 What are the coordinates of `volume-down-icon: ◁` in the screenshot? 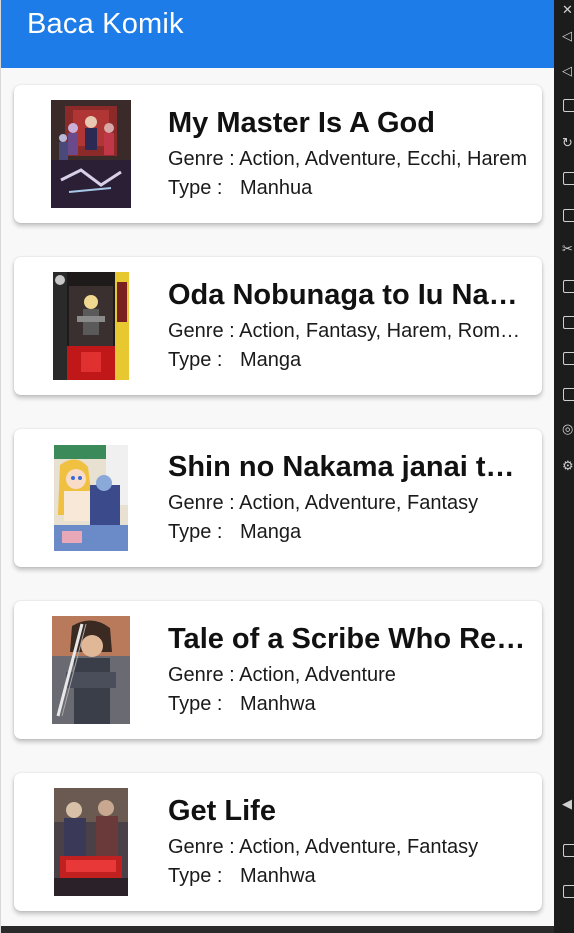 It's located at (567, 71).